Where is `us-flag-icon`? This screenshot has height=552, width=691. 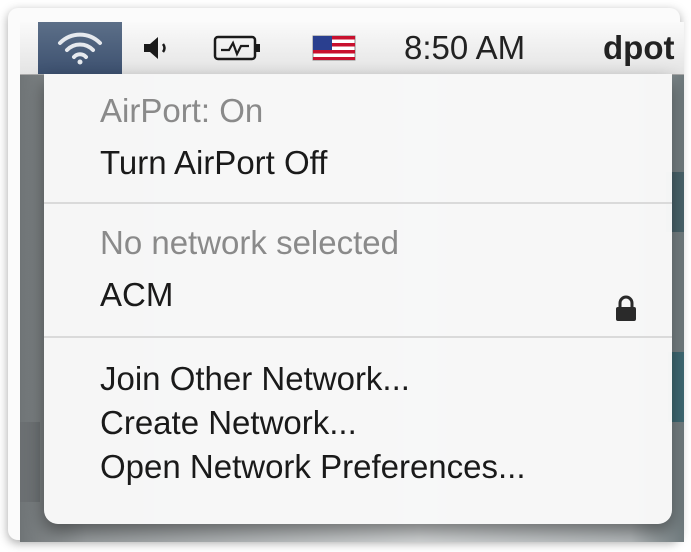
us-flag-icon is located at coordinates (334, 48).